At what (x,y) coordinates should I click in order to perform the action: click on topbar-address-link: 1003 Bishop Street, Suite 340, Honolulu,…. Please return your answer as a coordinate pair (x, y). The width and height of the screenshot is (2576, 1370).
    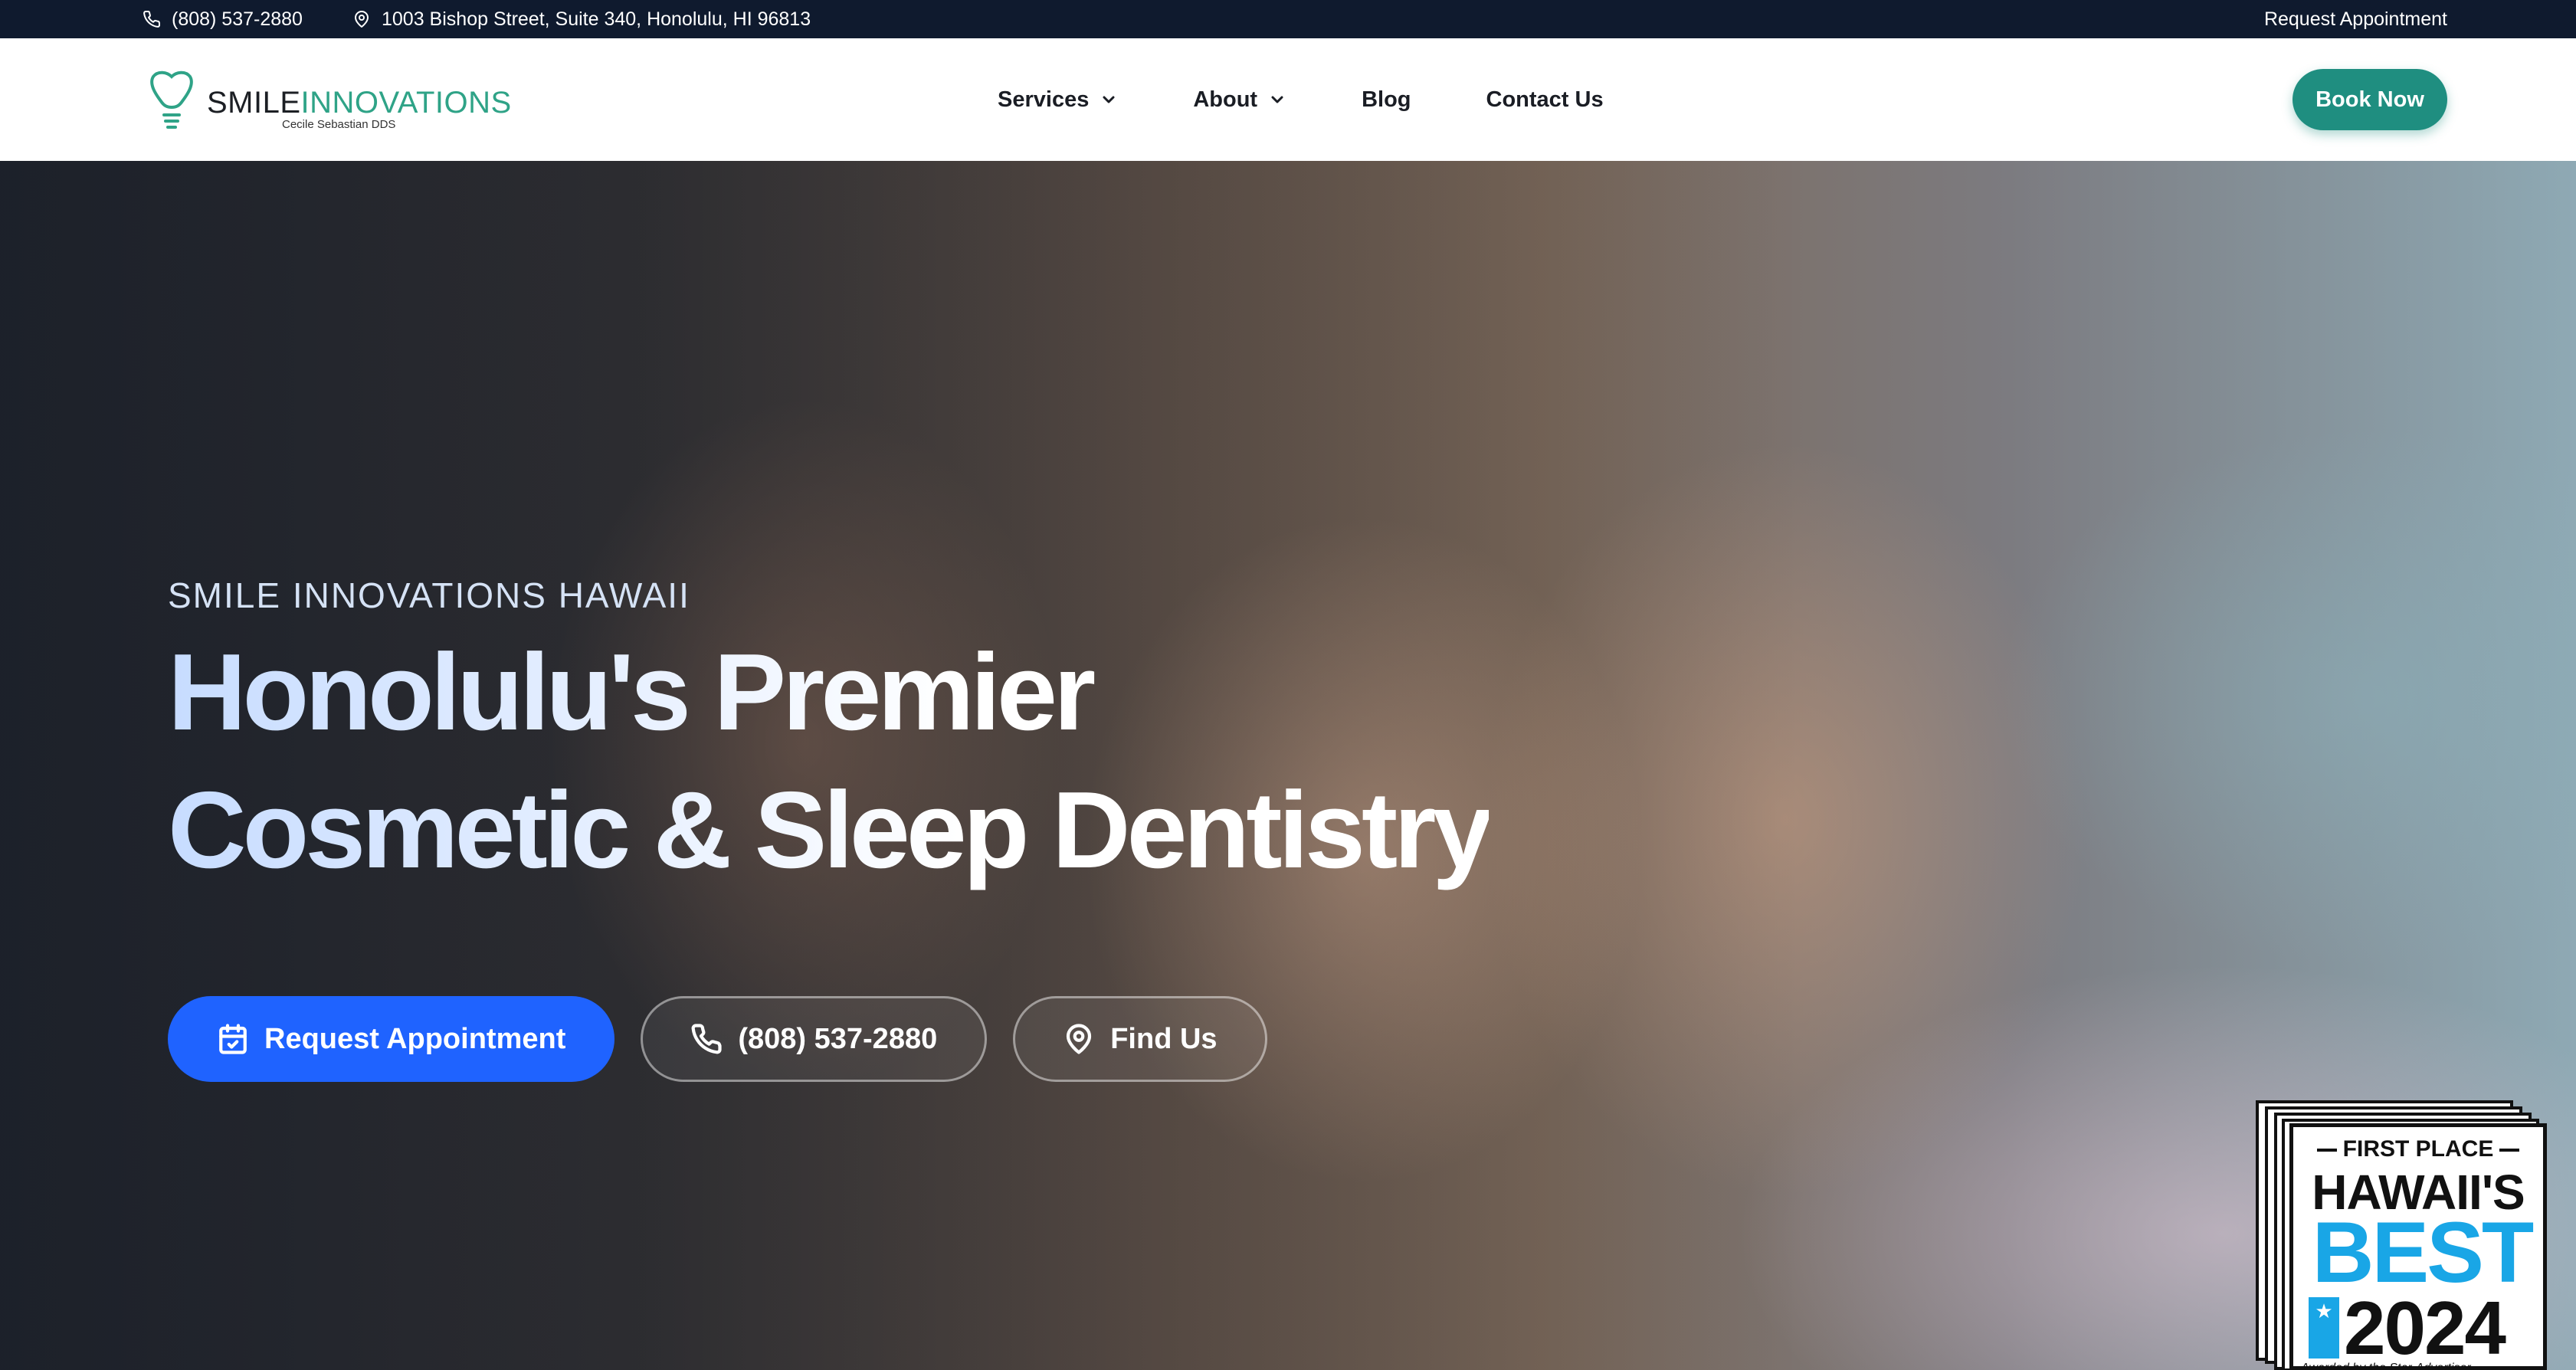
    Looking at the image, I should click on (581, 19).